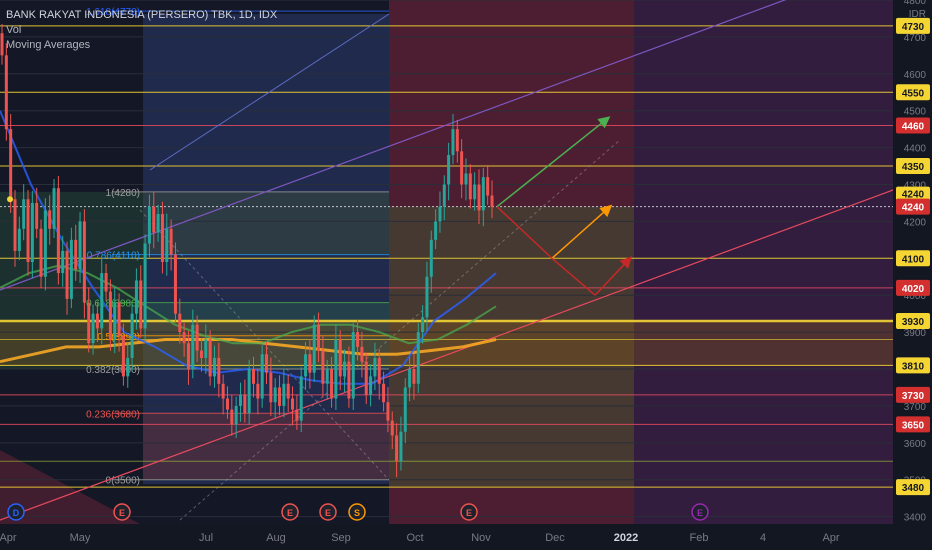  What do you see at coordinates (290, 512) in the screenshot?
I see `event-badge-2: E` at bounding box center [290, 512].